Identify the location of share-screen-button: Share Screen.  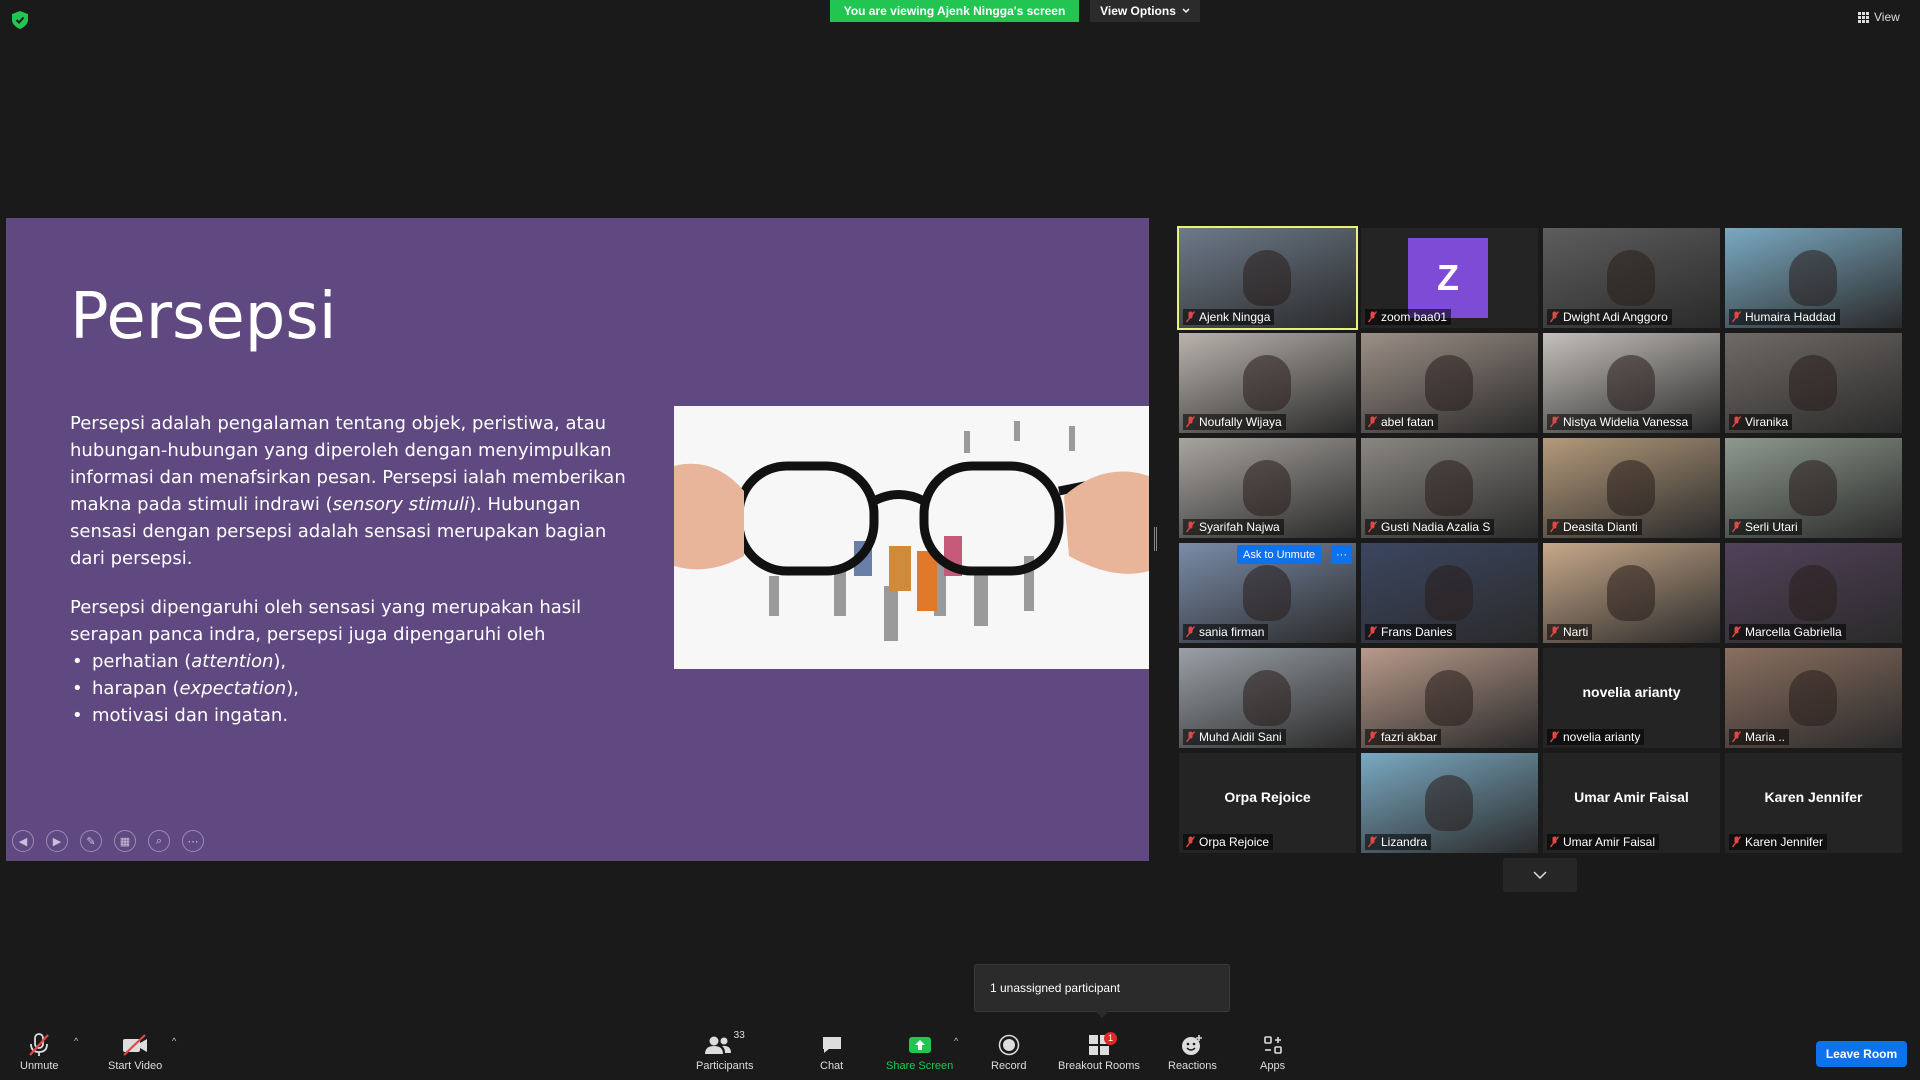
(919, 1051).